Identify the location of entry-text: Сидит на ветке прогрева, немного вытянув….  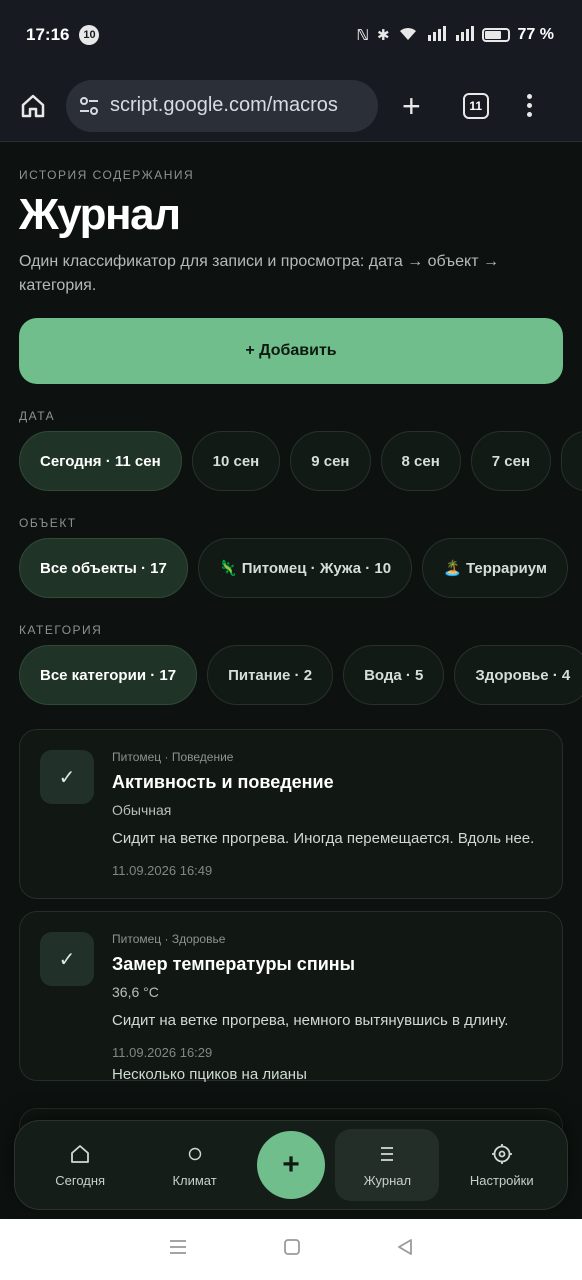
(310, 1020).